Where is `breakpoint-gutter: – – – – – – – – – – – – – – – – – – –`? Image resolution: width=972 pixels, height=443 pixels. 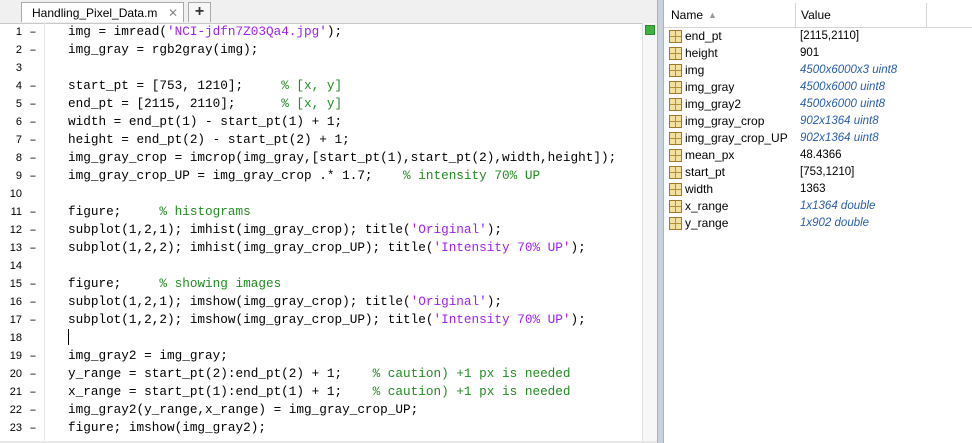 breakpoint-gutter: – – – – – – – – – – – – – – – – – – – is located at coordinates (33, 233).